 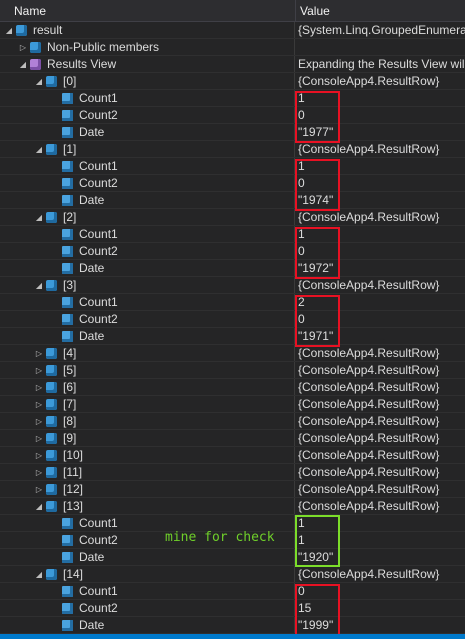 What do you see at coordinates (232, 149) in the screenshot?
I see `tree-row: ◢ [1] {ConsoleApp4.ResultRow}` at bounding box center [232, 149].